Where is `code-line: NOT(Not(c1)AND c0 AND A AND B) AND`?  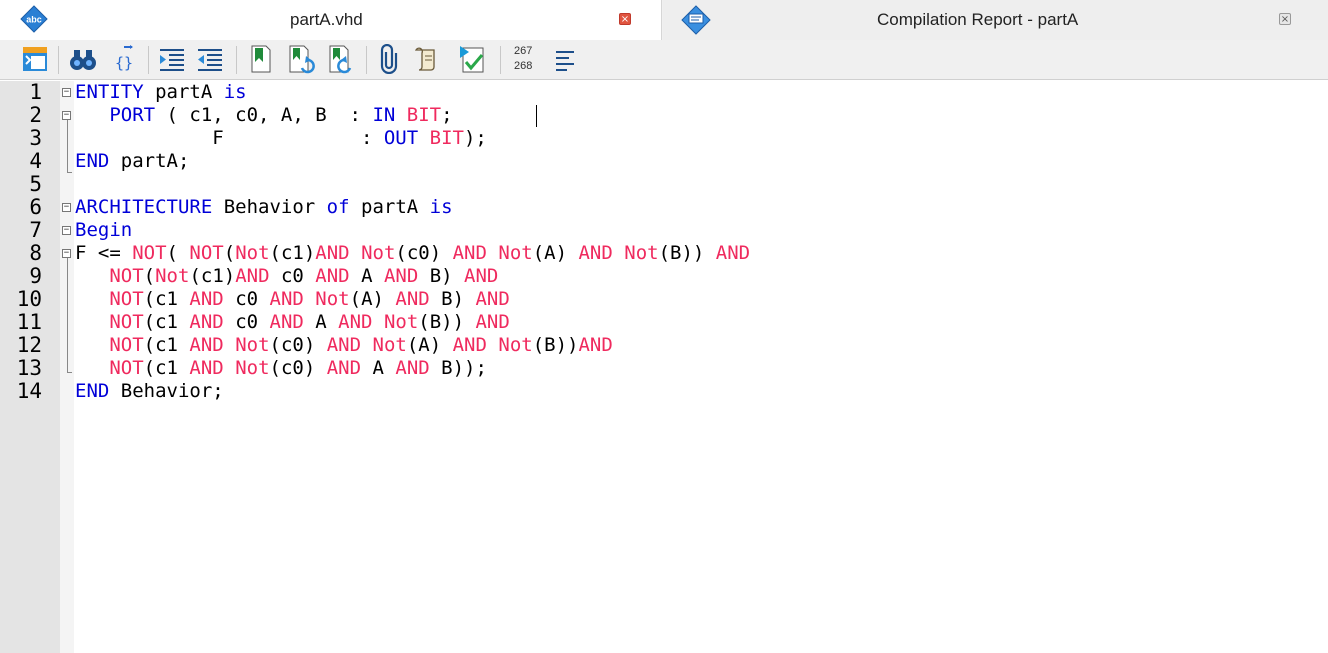 code-line: NOT(Not(c1)AND c0 AND A AND B) AND is located at coordinates (286, 276).